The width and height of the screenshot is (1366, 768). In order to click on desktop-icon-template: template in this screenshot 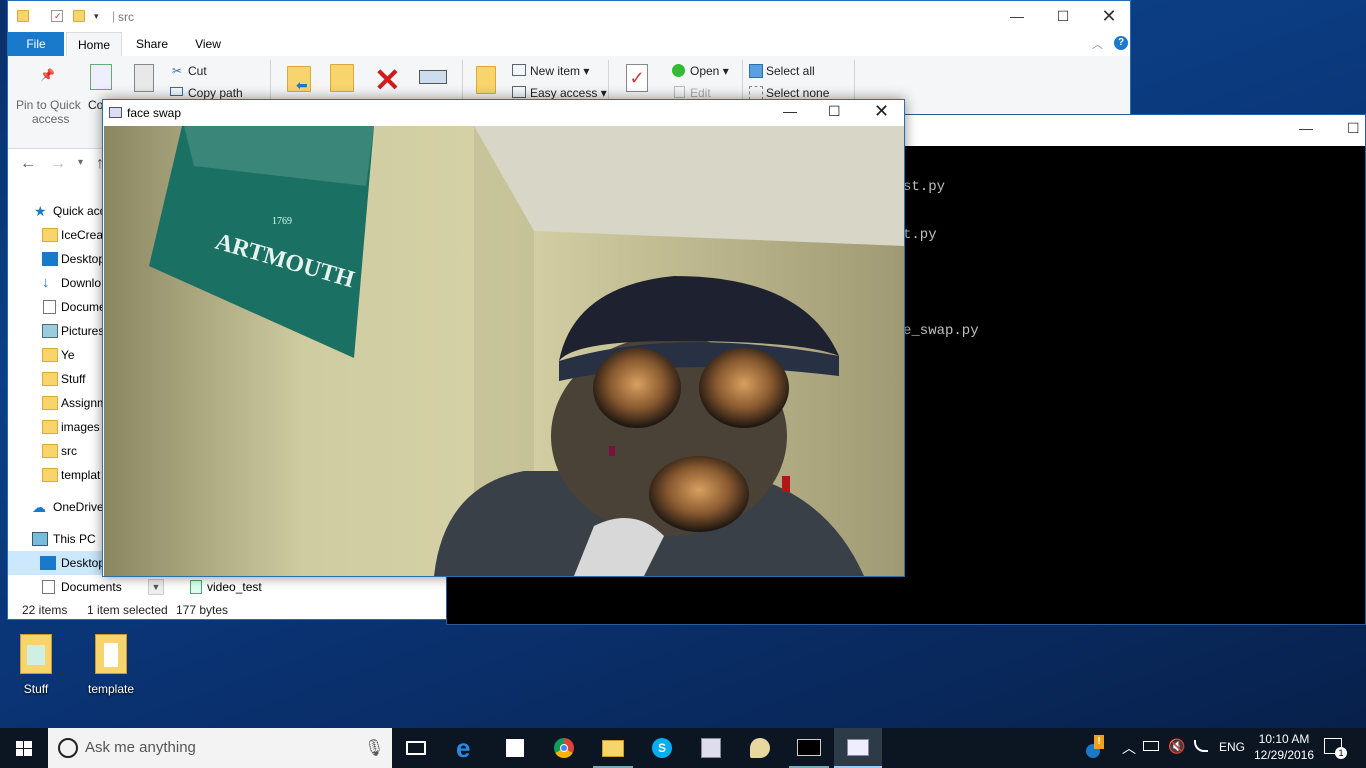, I will do `click(111, 665)`.